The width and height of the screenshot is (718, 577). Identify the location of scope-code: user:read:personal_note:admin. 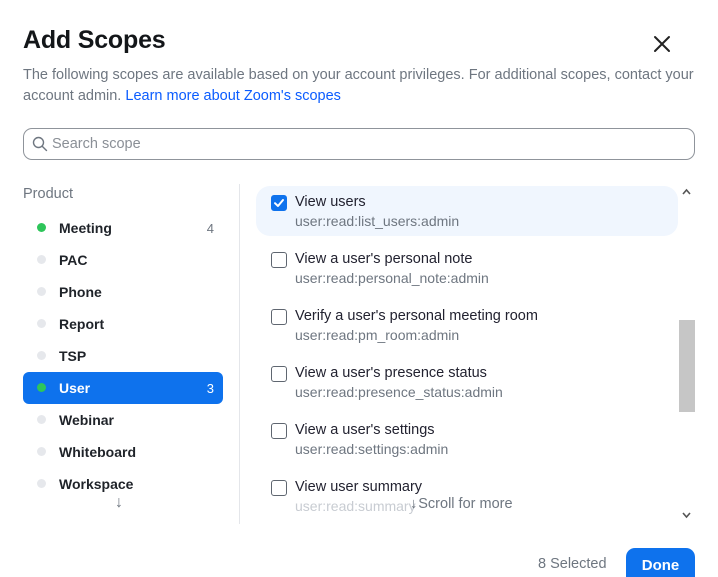
(392, 278).